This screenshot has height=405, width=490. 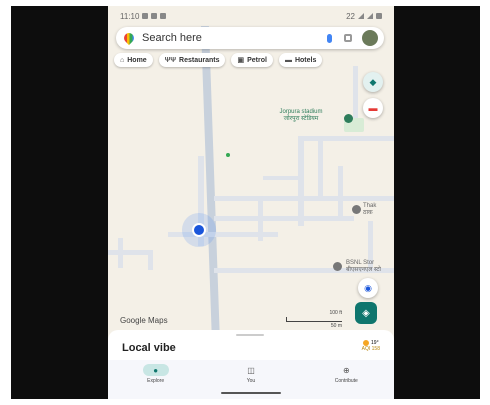 What do you see at coordinates (370, 38) in the screenshot?
I see `avatar` at bounding box center [370, 38].